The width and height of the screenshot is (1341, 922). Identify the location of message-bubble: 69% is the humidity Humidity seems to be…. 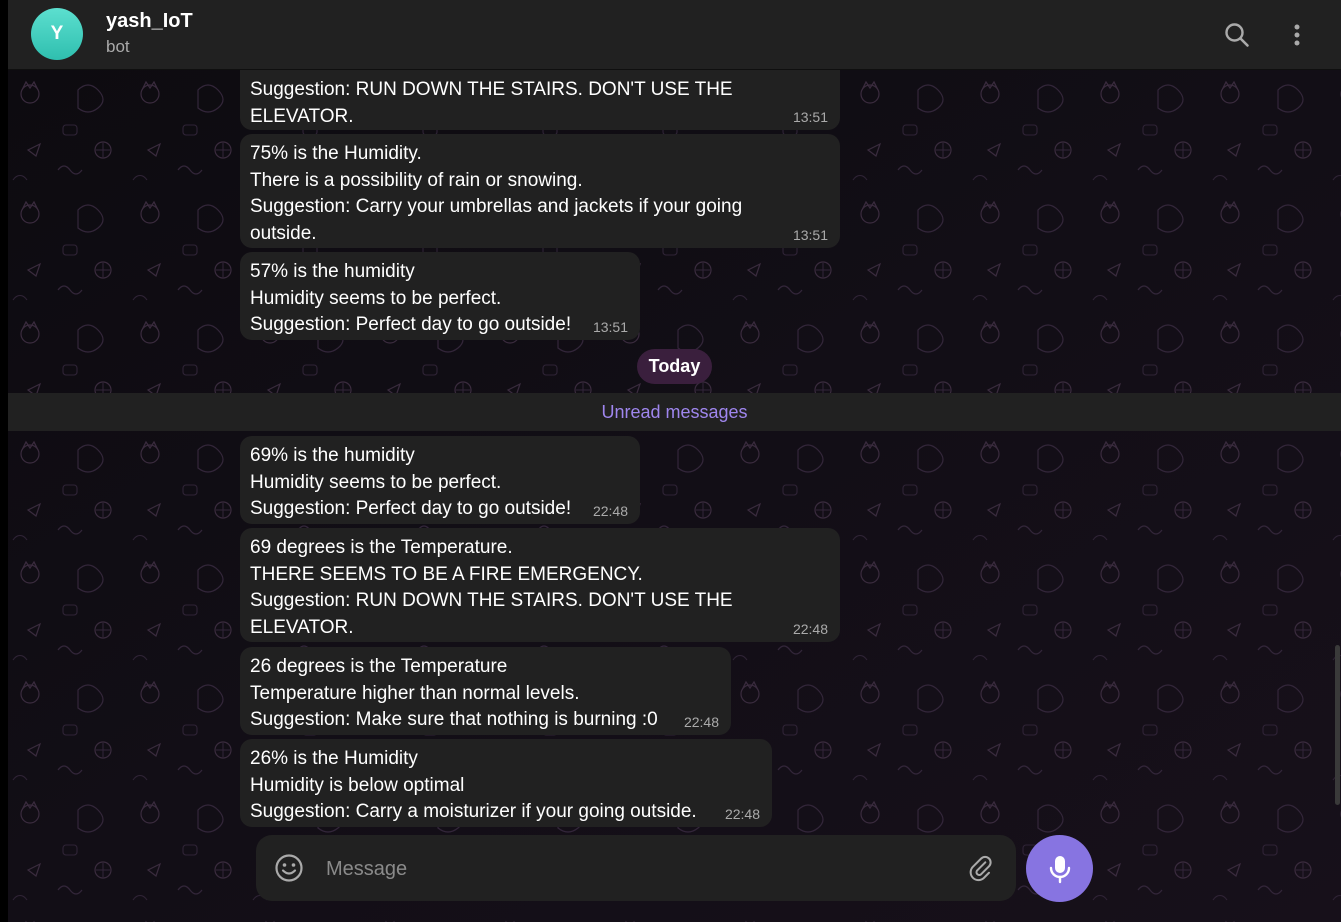
(440, 480).